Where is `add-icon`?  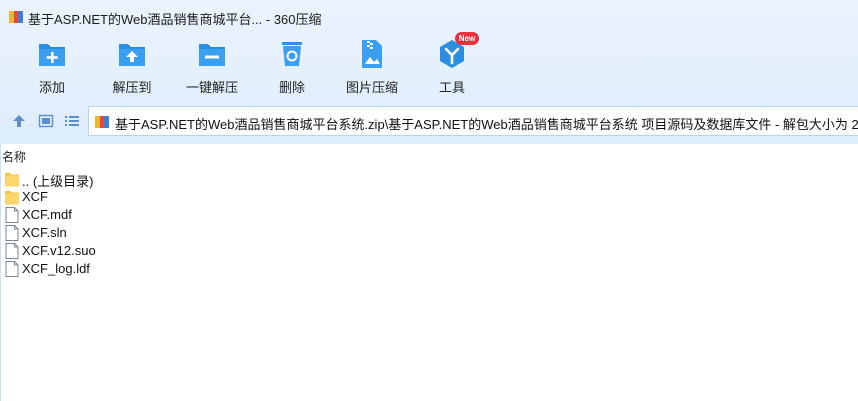 add-icon is located at coordinates (52, 55).